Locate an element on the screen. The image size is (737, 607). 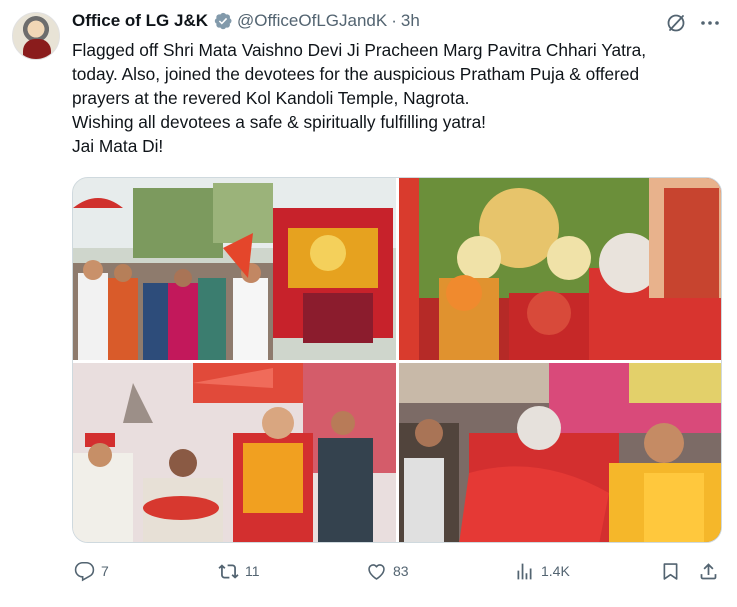
heart-icon is located at coordinates (376, 571).